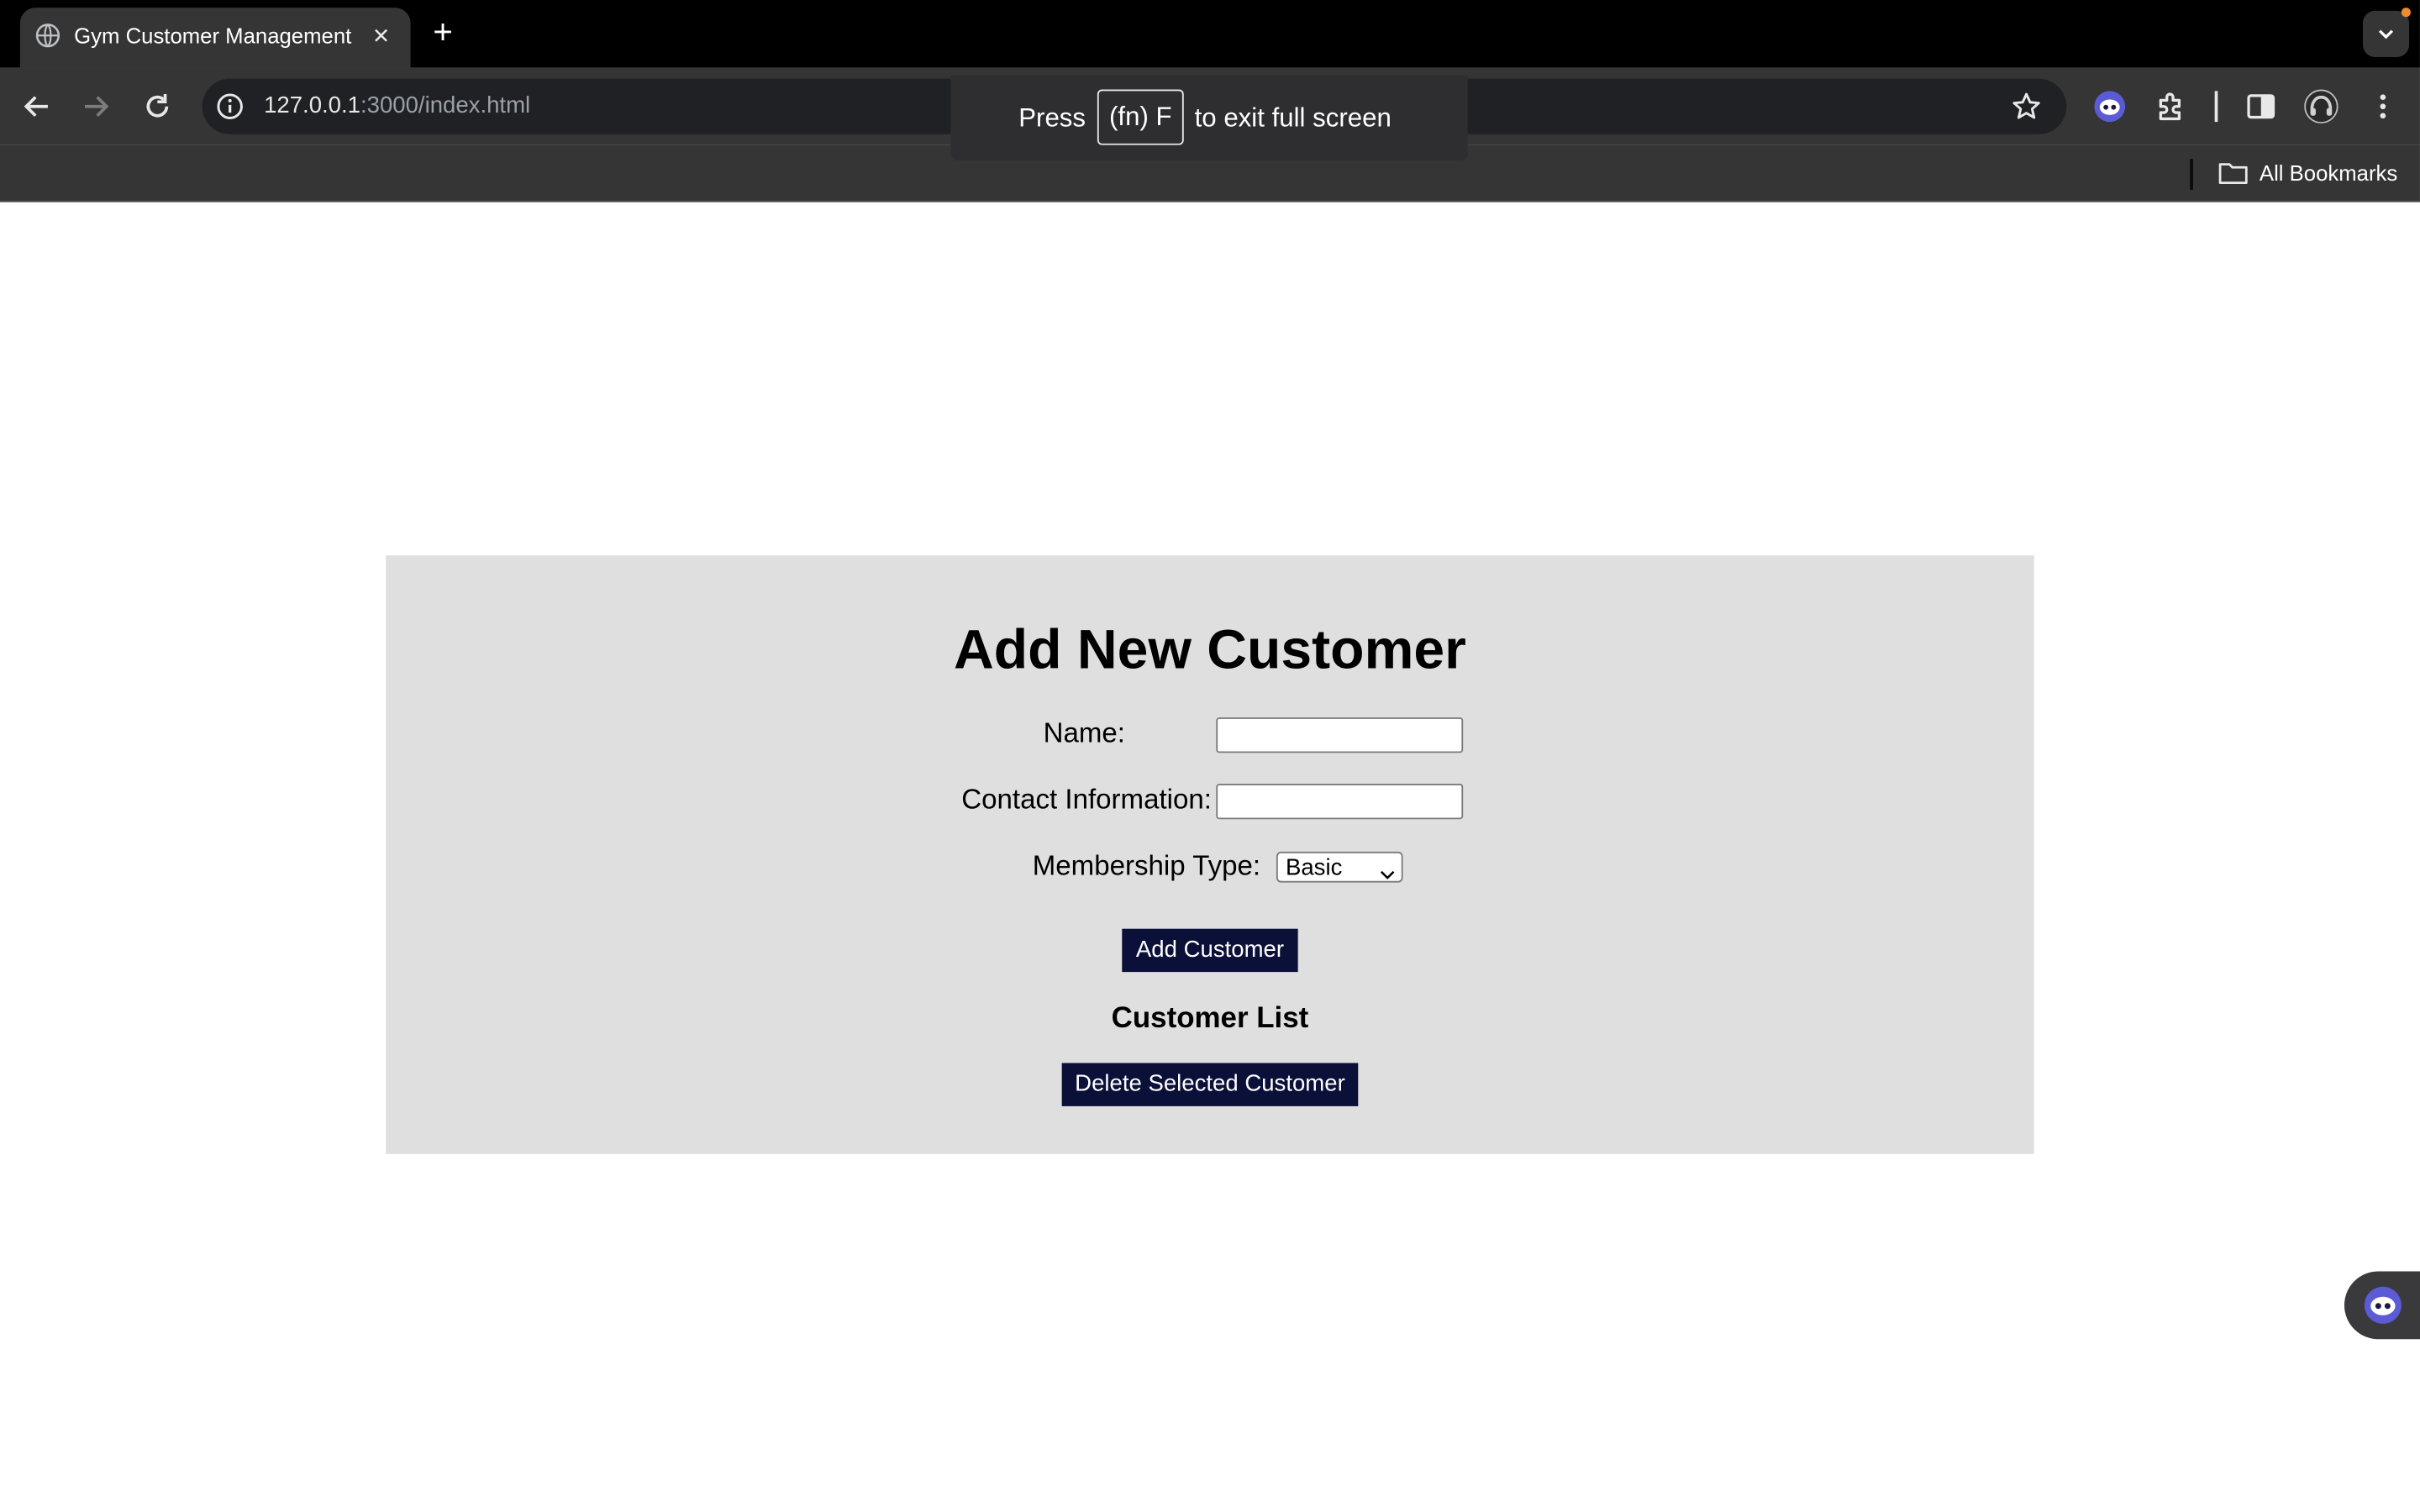 Image resolution: width=2420 pixels, height=1512 pixels. Describe the element at coordinates (2216, 107) in the screenshot. I see `toolbar-divider` at that location.